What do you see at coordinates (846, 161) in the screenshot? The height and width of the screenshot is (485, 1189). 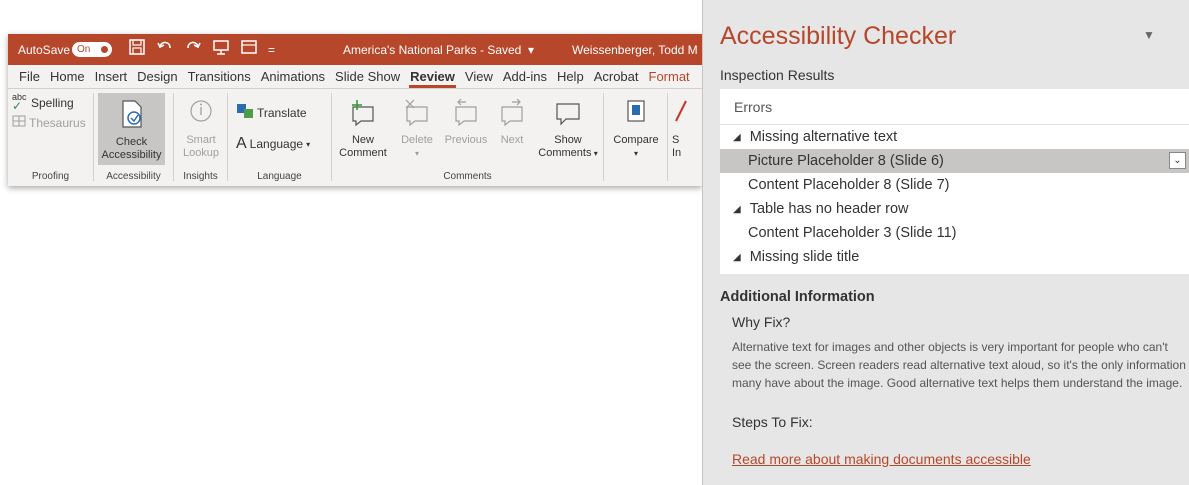 I see `tree-row-label: Picture Placeholder 8 (Slide 6)` at bounding box center [846, 161].